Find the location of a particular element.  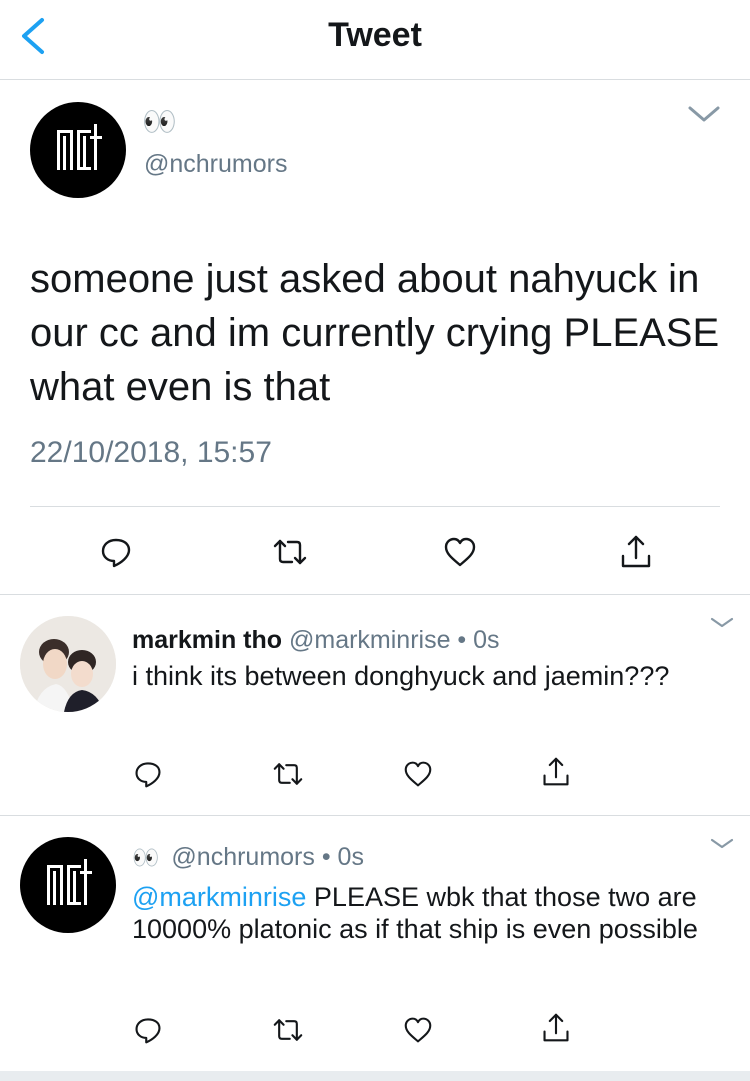

top-nav-bar: Tweet is located at coordinates (375, 40).